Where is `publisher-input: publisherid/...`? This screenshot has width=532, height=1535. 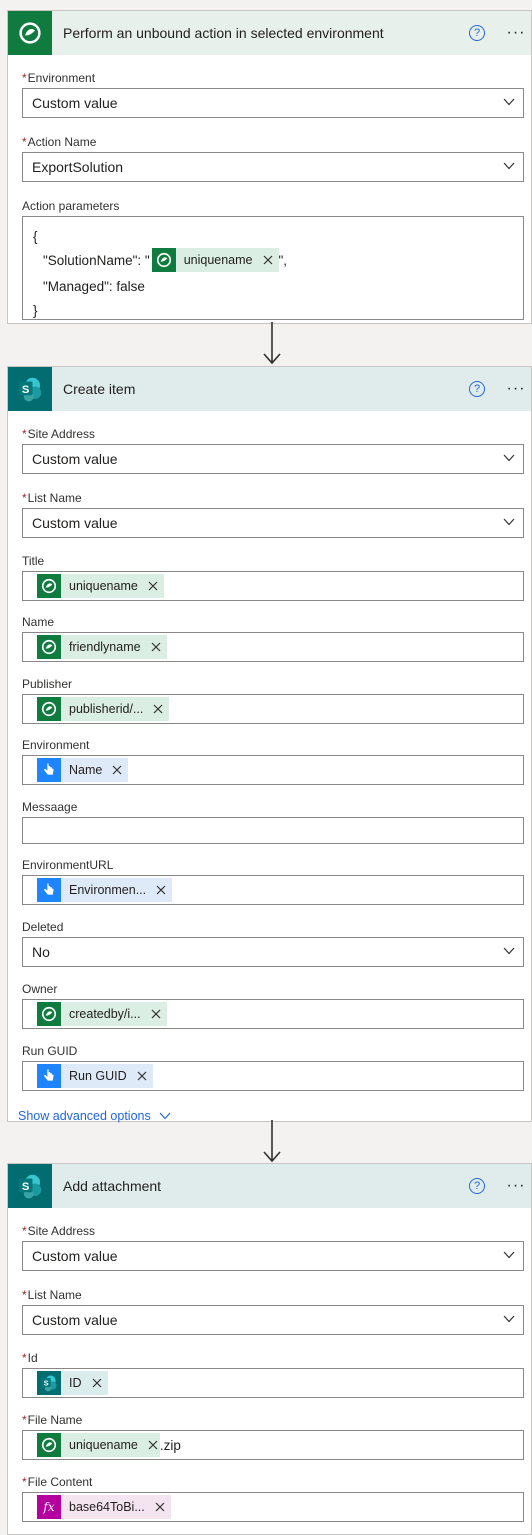 publisher-input: publisherid/... is located at coordinates (273, 709).